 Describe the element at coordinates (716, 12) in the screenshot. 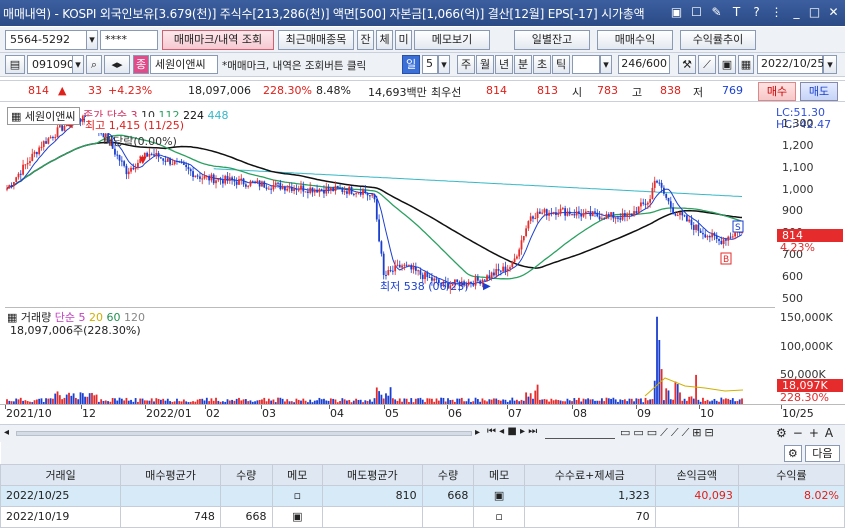

I see `link-icon: ✎` at that location.